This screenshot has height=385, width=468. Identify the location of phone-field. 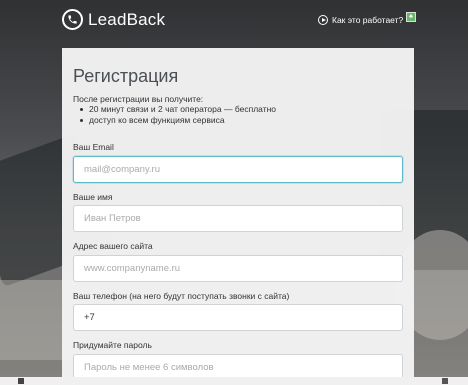
(238, 317).